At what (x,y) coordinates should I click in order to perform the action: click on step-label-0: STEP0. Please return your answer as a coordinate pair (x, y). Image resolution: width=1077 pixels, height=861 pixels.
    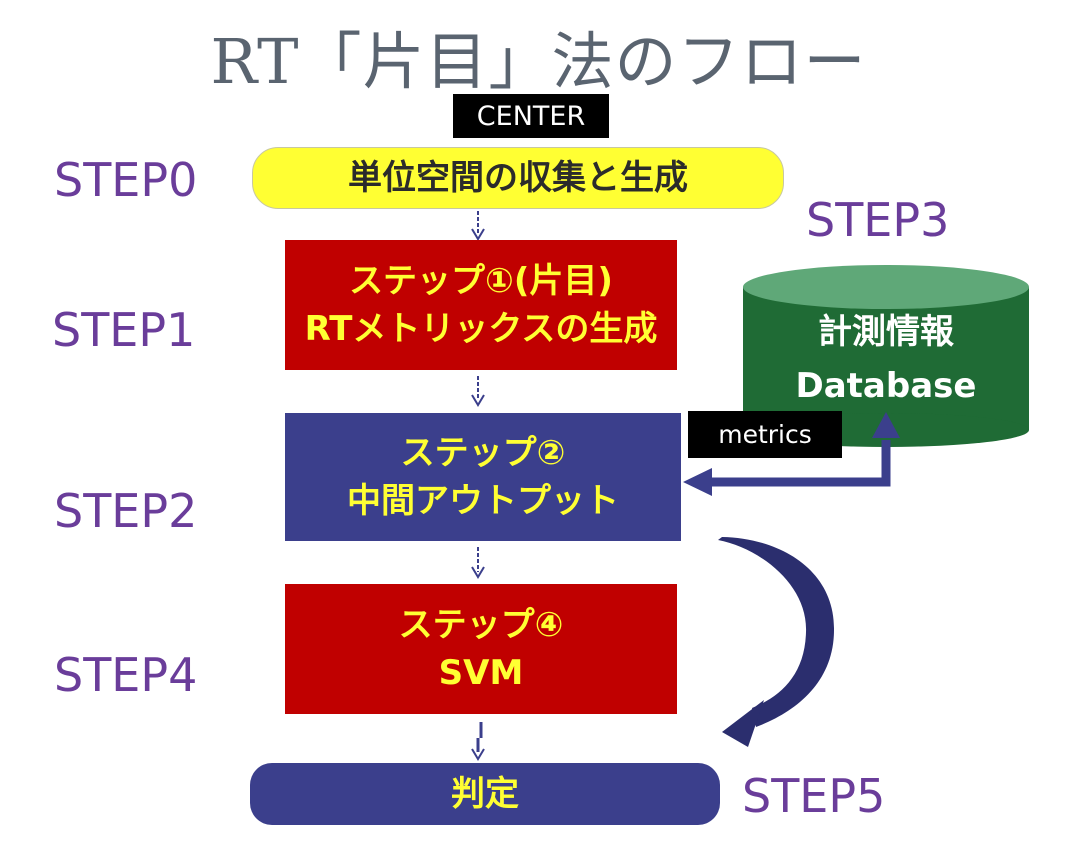
    Looking at the image, I should click on (126, 180).